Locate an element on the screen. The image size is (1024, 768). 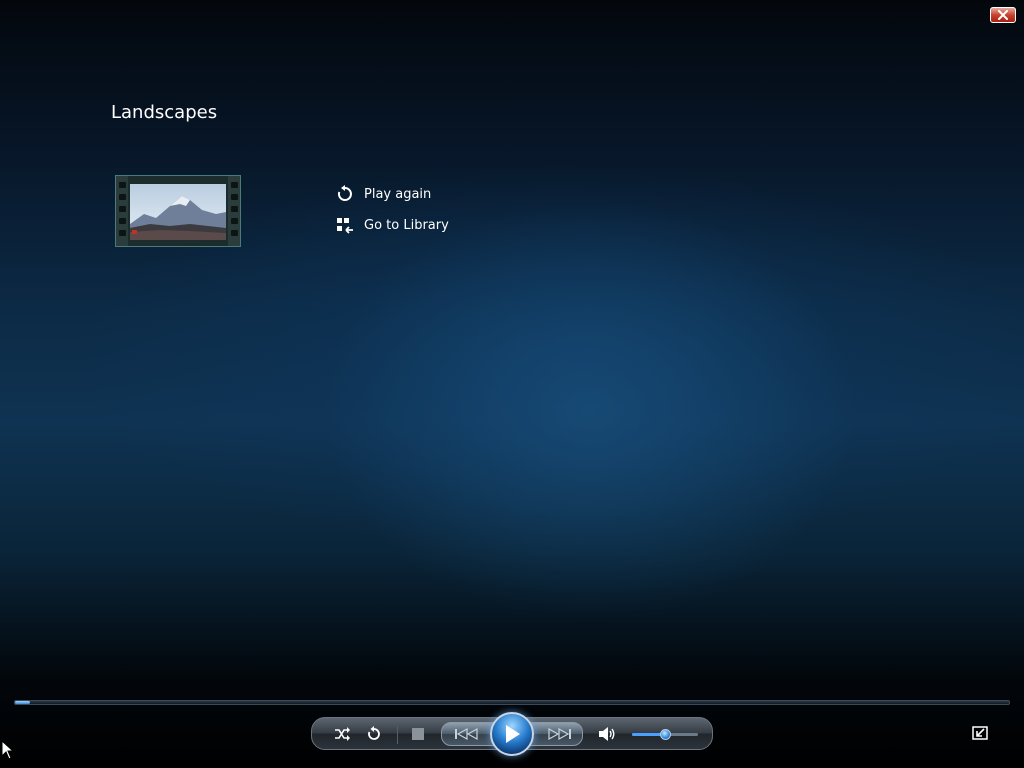
go-to-library-label: Go to Library is located at coordinates (406, 225).